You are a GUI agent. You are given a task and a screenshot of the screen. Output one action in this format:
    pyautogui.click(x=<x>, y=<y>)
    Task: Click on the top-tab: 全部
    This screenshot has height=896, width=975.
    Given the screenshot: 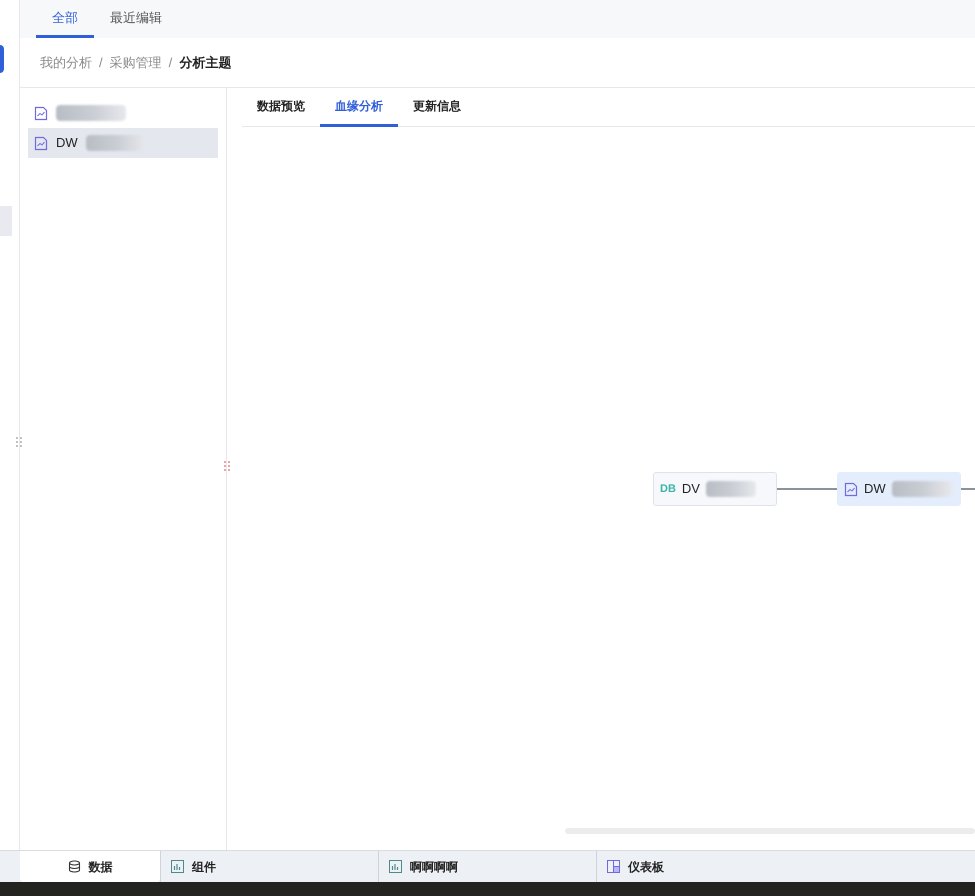 What is the action you would take?
    pyautogui.click(x=65, y=19)
    